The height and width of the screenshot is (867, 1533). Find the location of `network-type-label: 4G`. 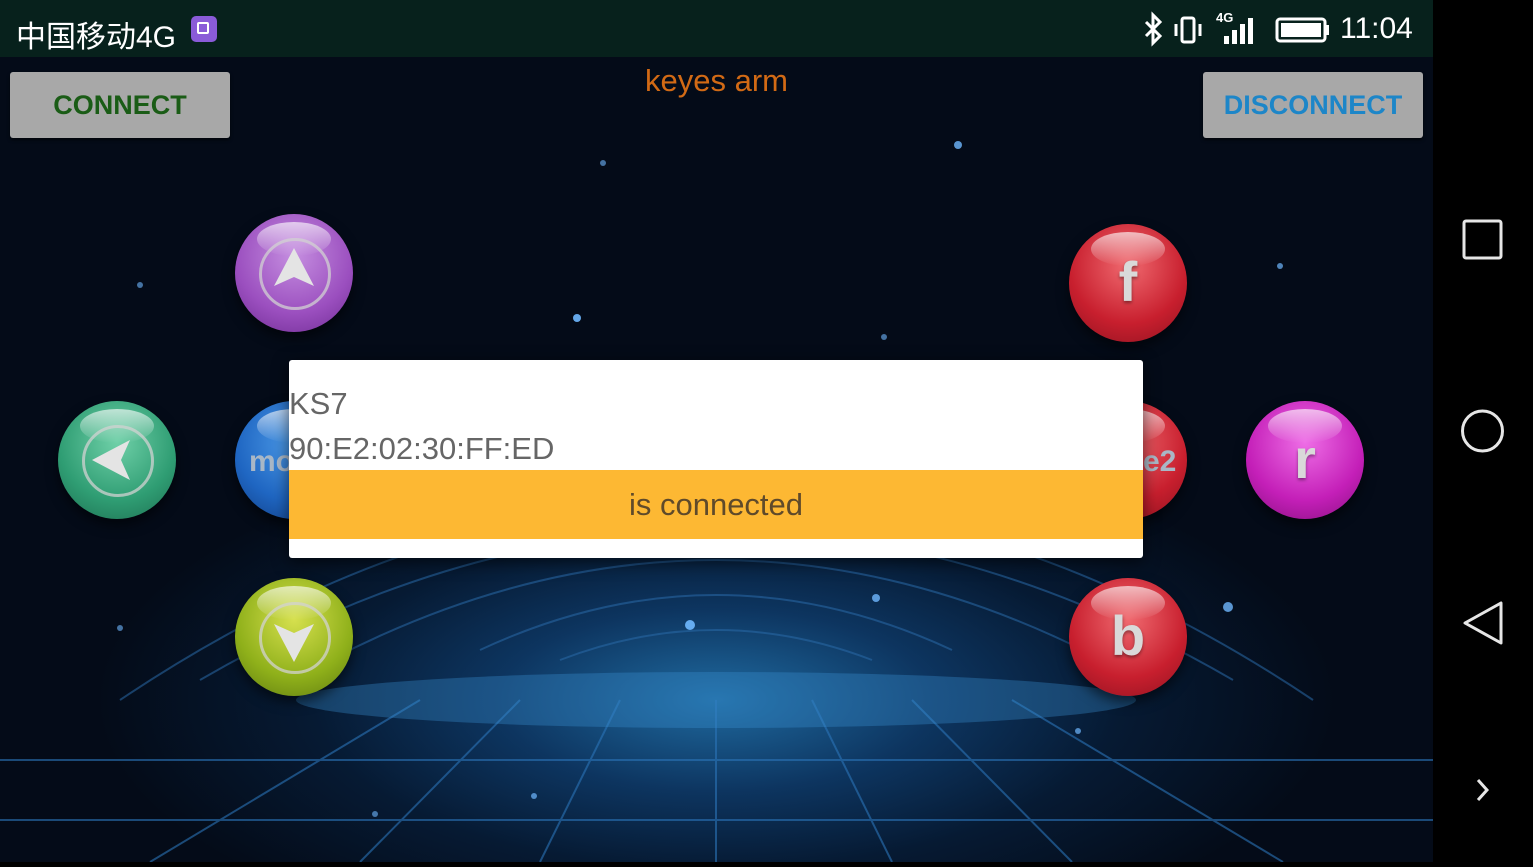

network-type-label: 4G is located at coordinates (1224, 17).